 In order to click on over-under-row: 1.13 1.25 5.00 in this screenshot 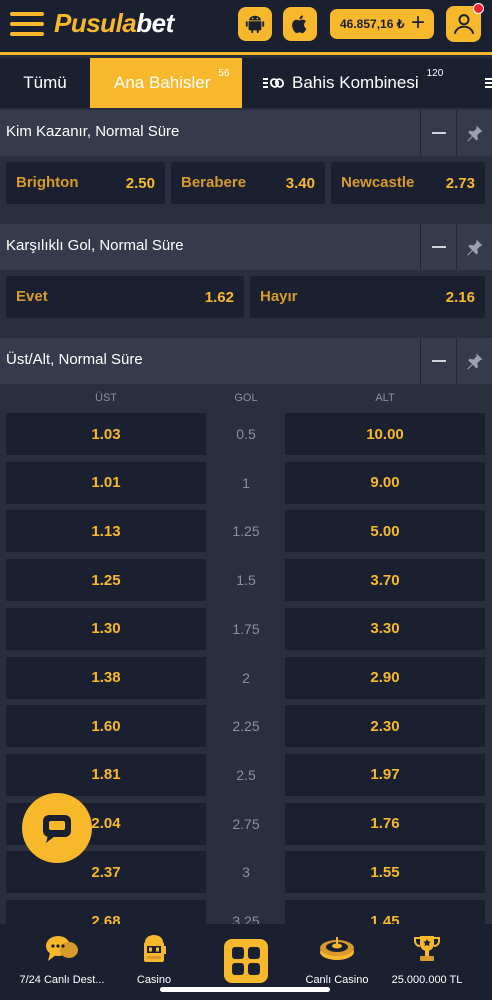, I will do `click(246, 531)`.